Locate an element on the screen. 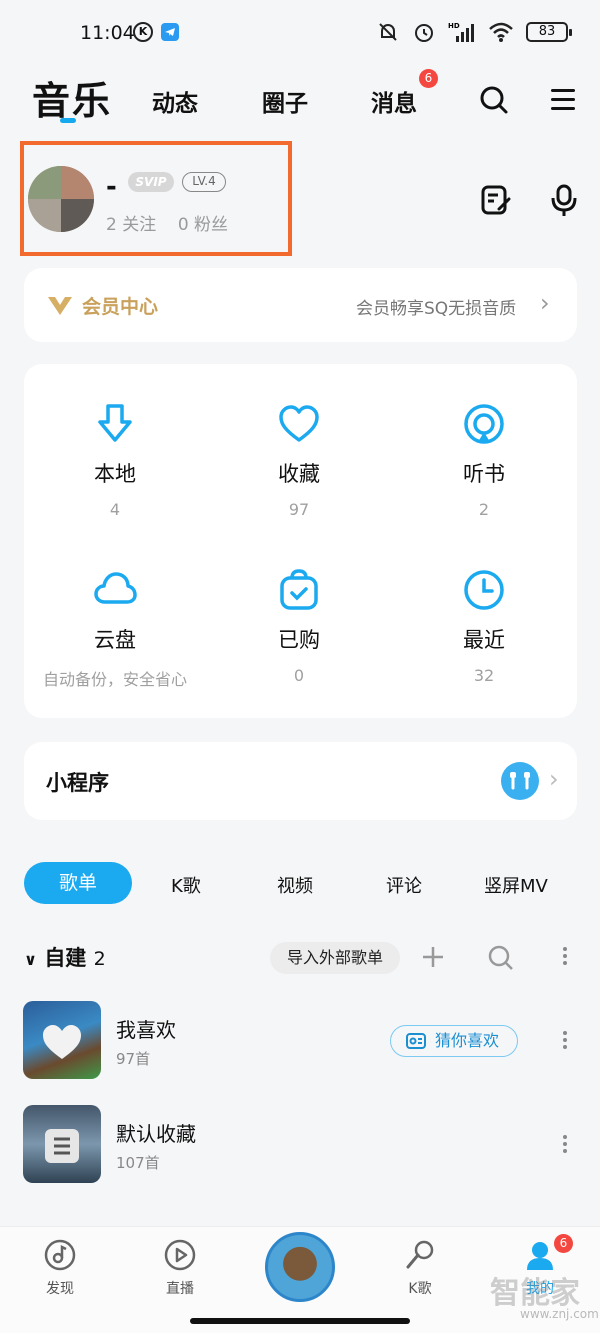  mic-icon is located at coordinates (565, 201).